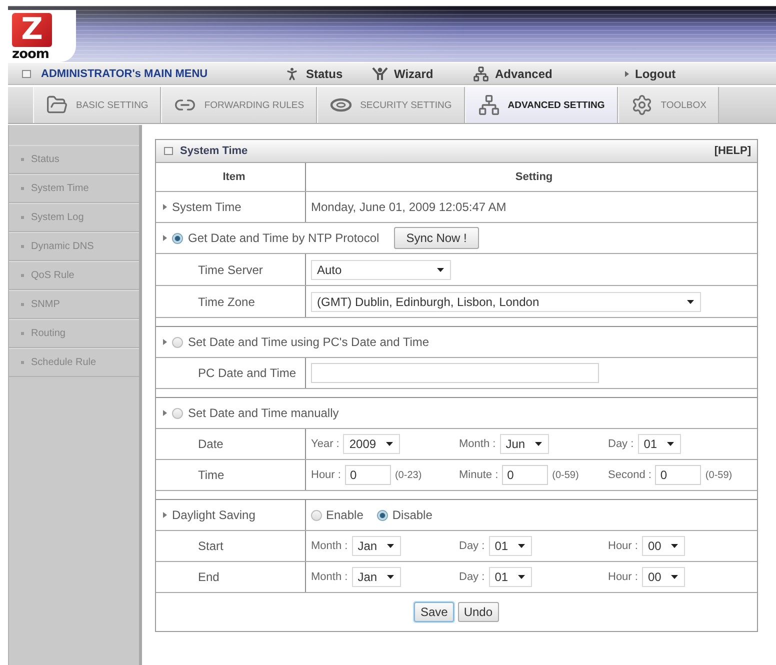  What do you see at coordinates (371, 444) in the screenshot?
I see `dropdown: 2009` at bounding box center [371, 444].